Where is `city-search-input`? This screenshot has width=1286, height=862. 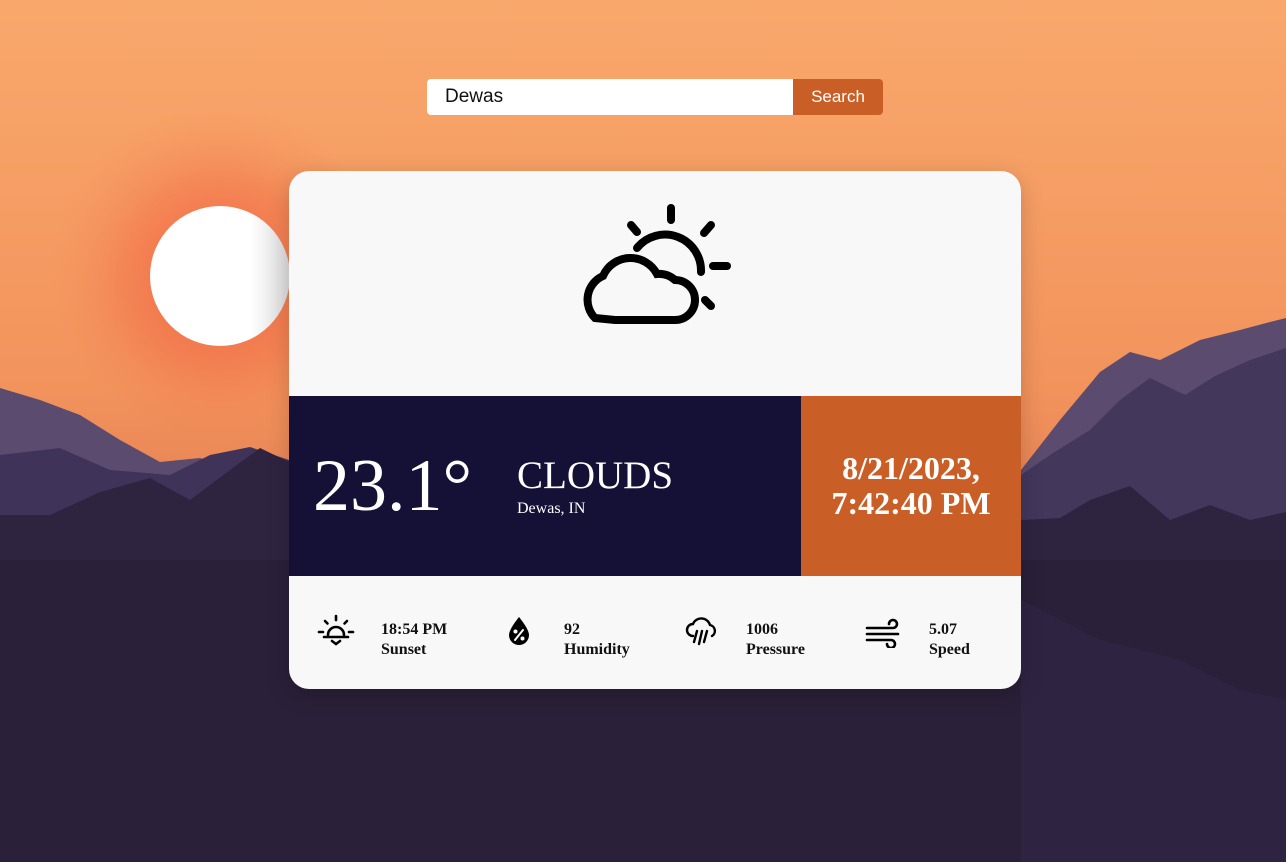 city-search-input is located at coordinates (610, 97).